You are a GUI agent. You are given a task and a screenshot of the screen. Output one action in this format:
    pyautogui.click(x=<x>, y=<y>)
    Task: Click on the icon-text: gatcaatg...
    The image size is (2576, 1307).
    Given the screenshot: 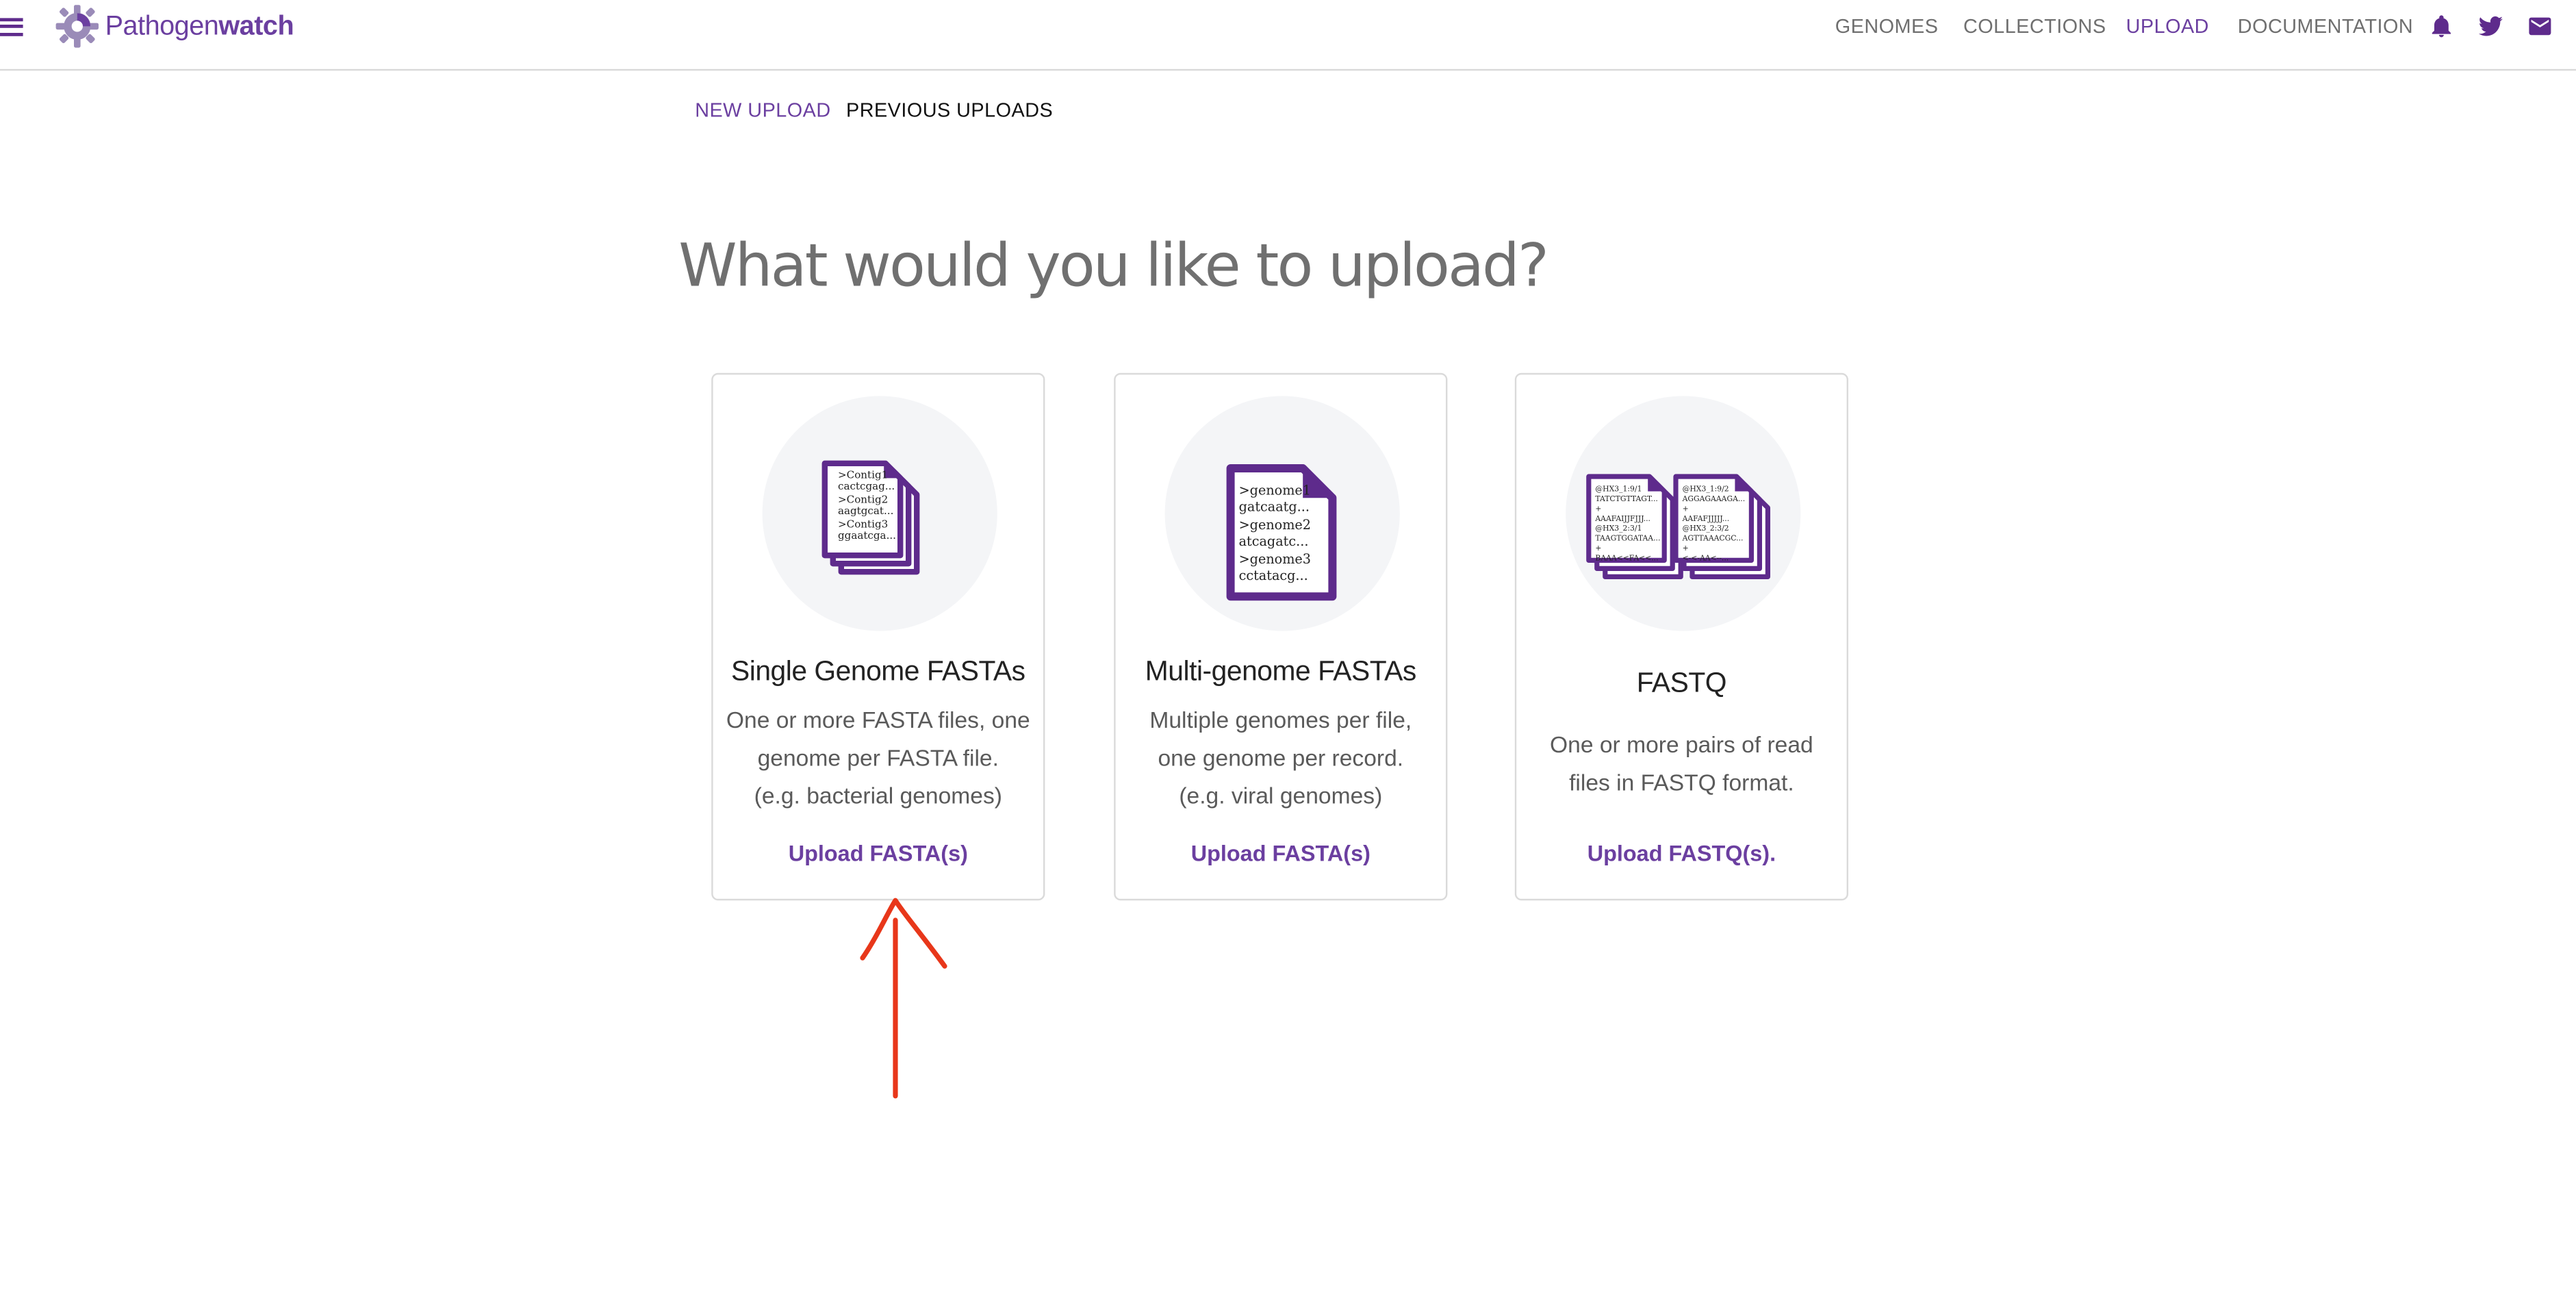 What is the action you would take?
    pyautogui.click(x=1274, y=506)
    